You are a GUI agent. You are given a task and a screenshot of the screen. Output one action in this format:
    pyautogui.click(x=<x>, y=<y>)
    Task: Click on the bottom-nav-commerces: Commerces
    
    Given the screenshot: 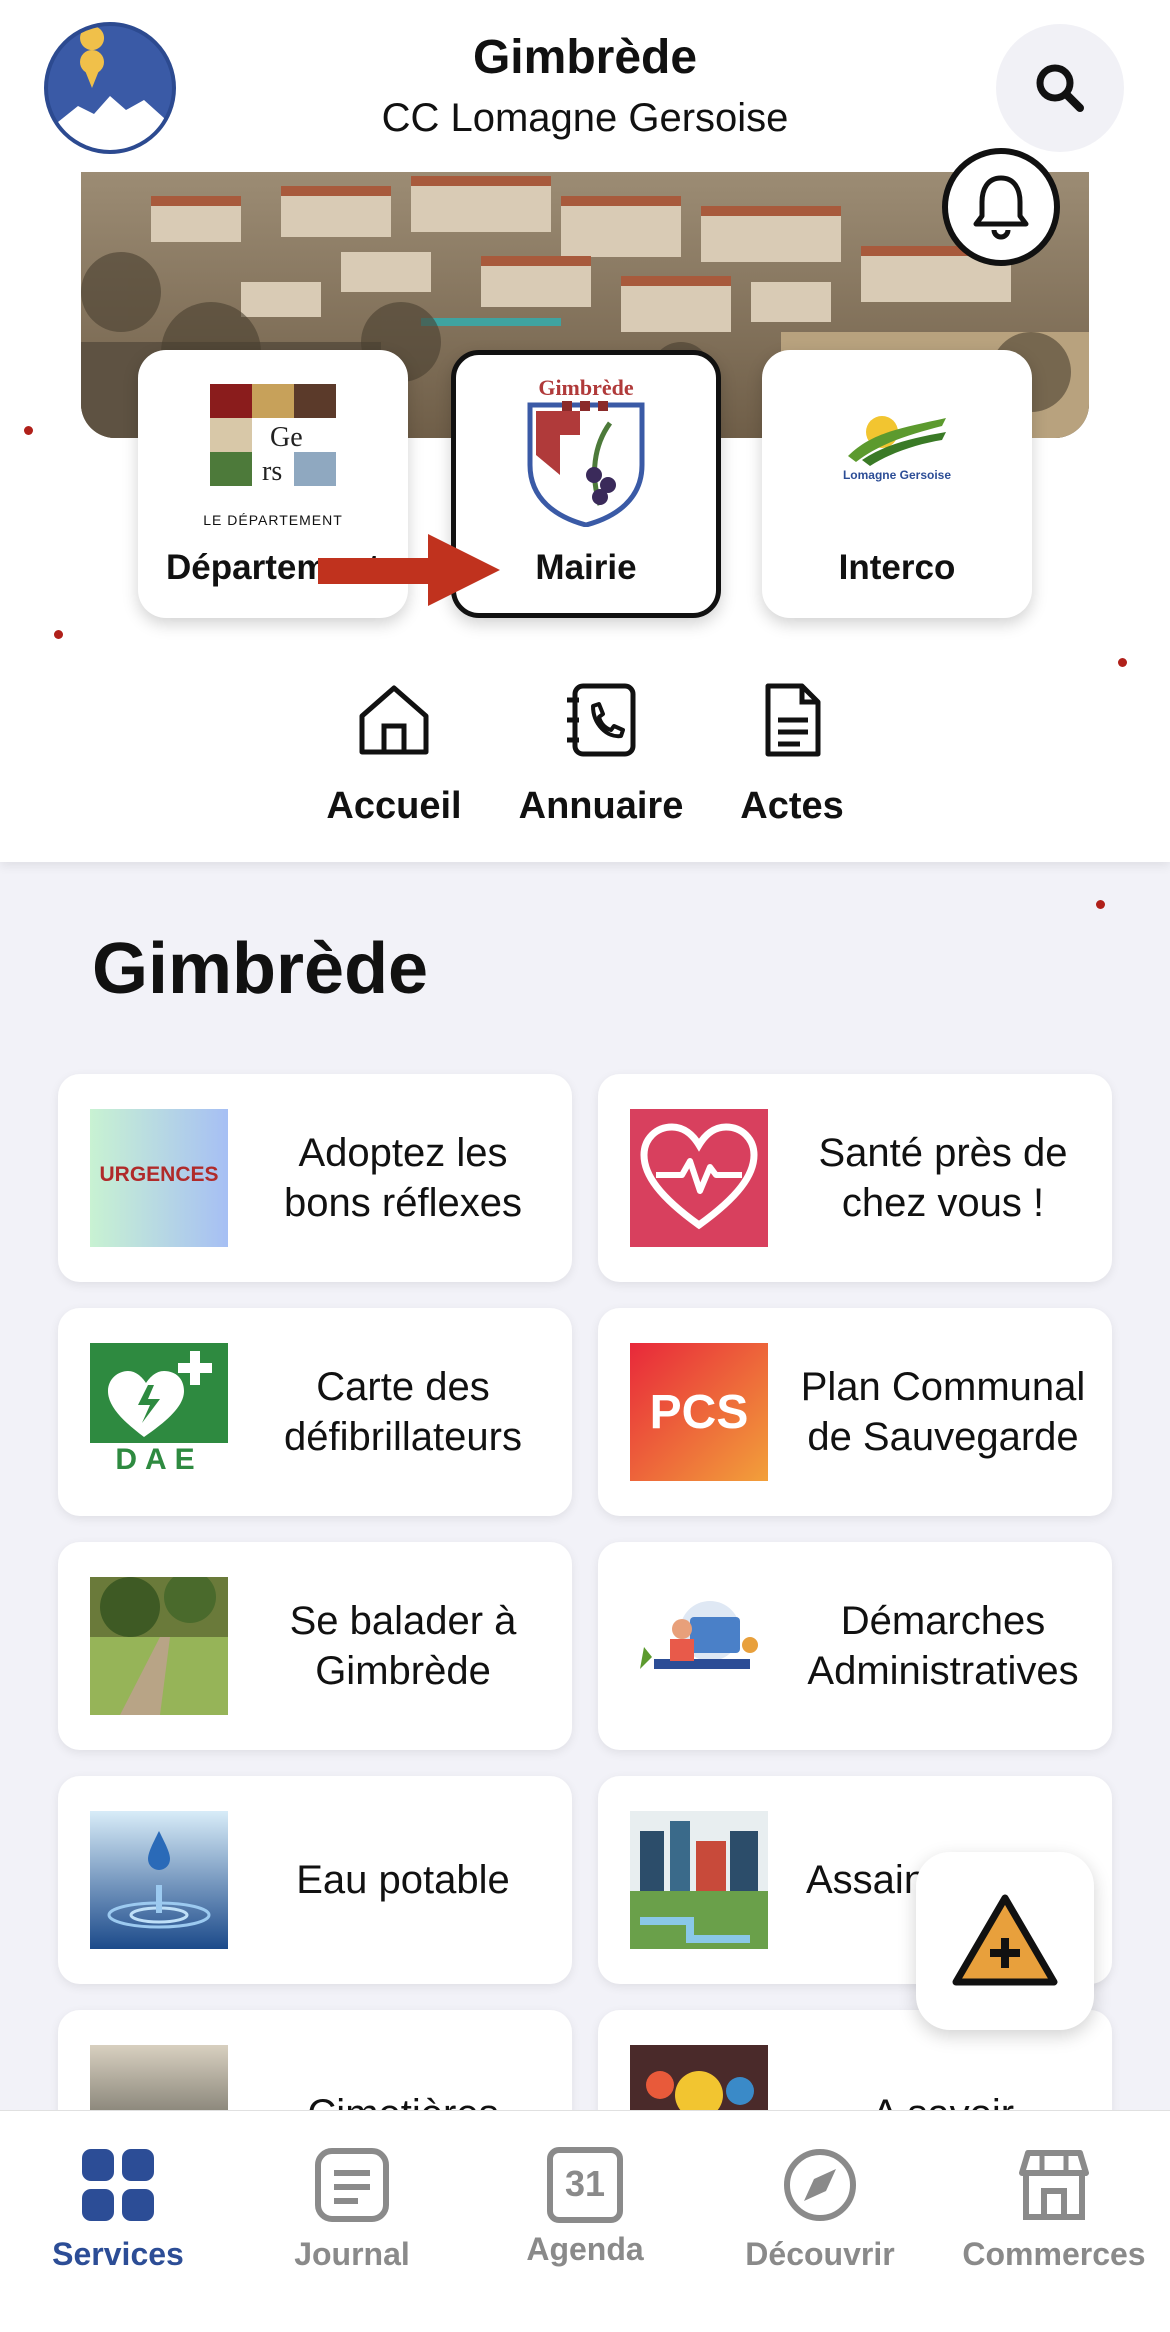 What is the action you would take?
    pyautogui.click(x=1054, y=2210)
    